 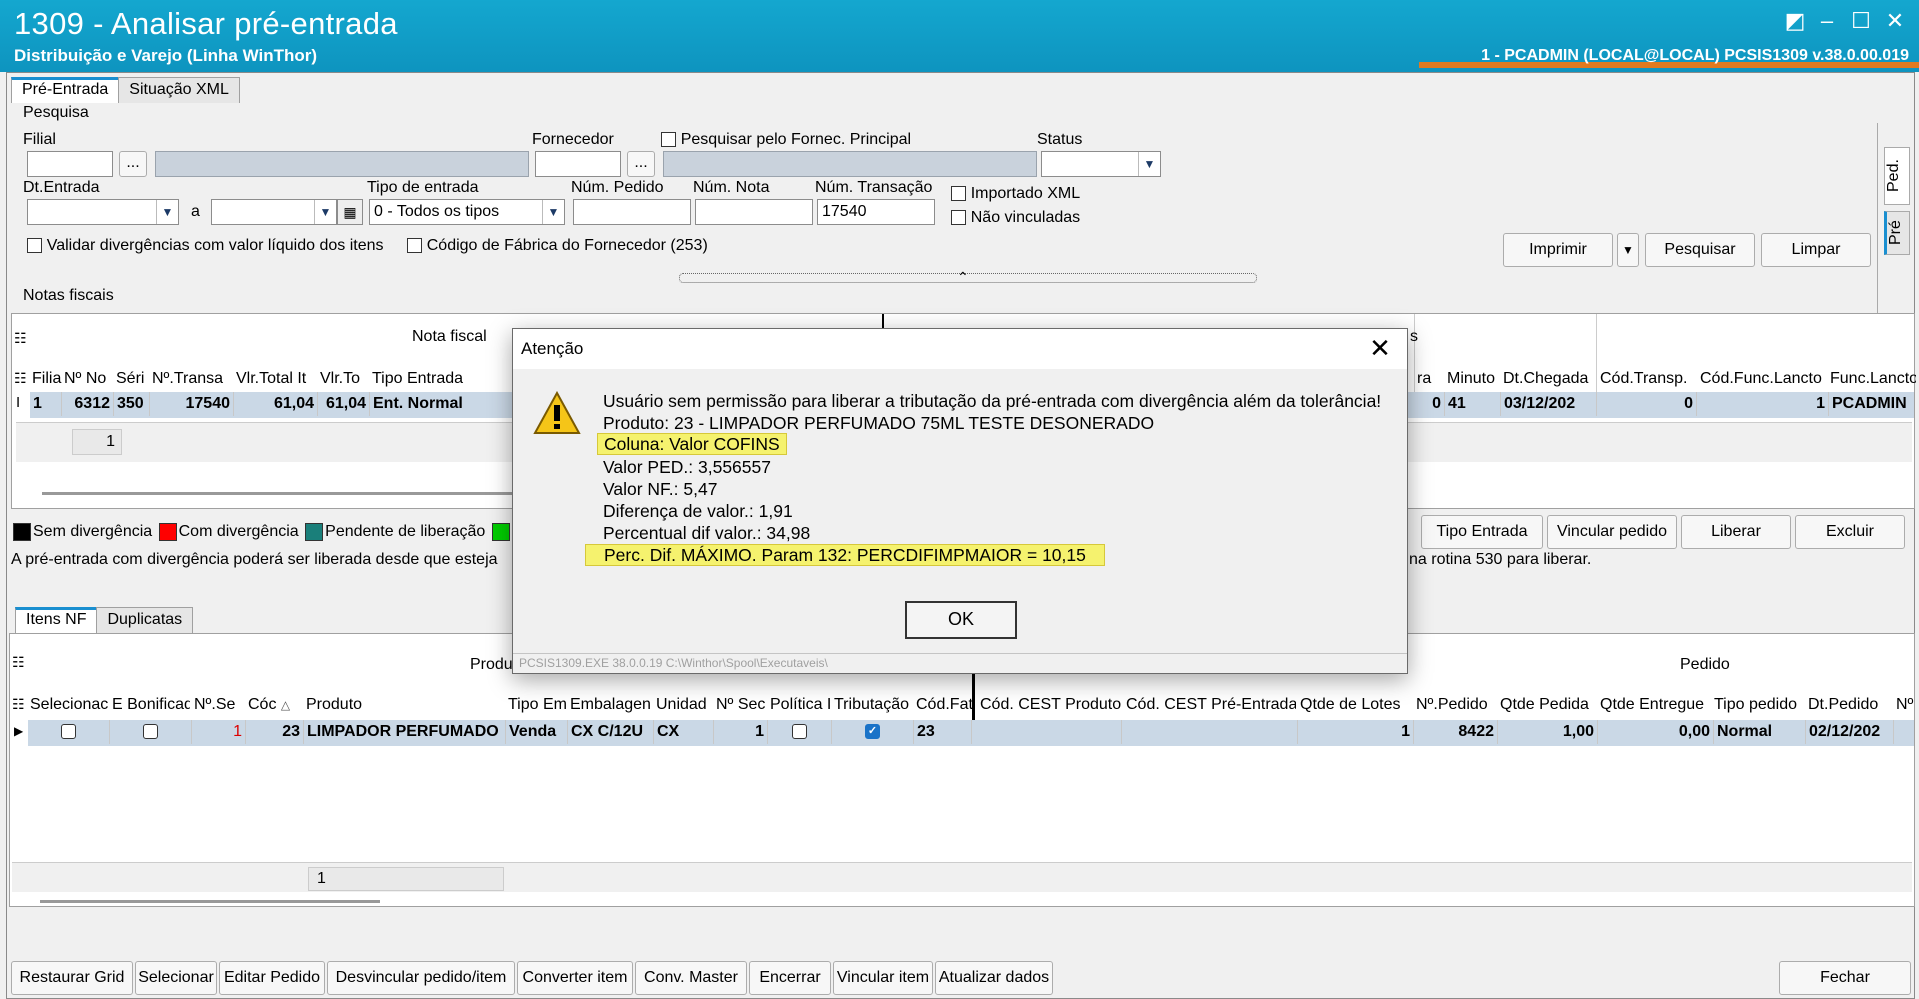 What do you see at coordinates (742, 705) in the screenshot?
I see `col-num-seq2: Nº Sec` at bounding box center [742, 705].